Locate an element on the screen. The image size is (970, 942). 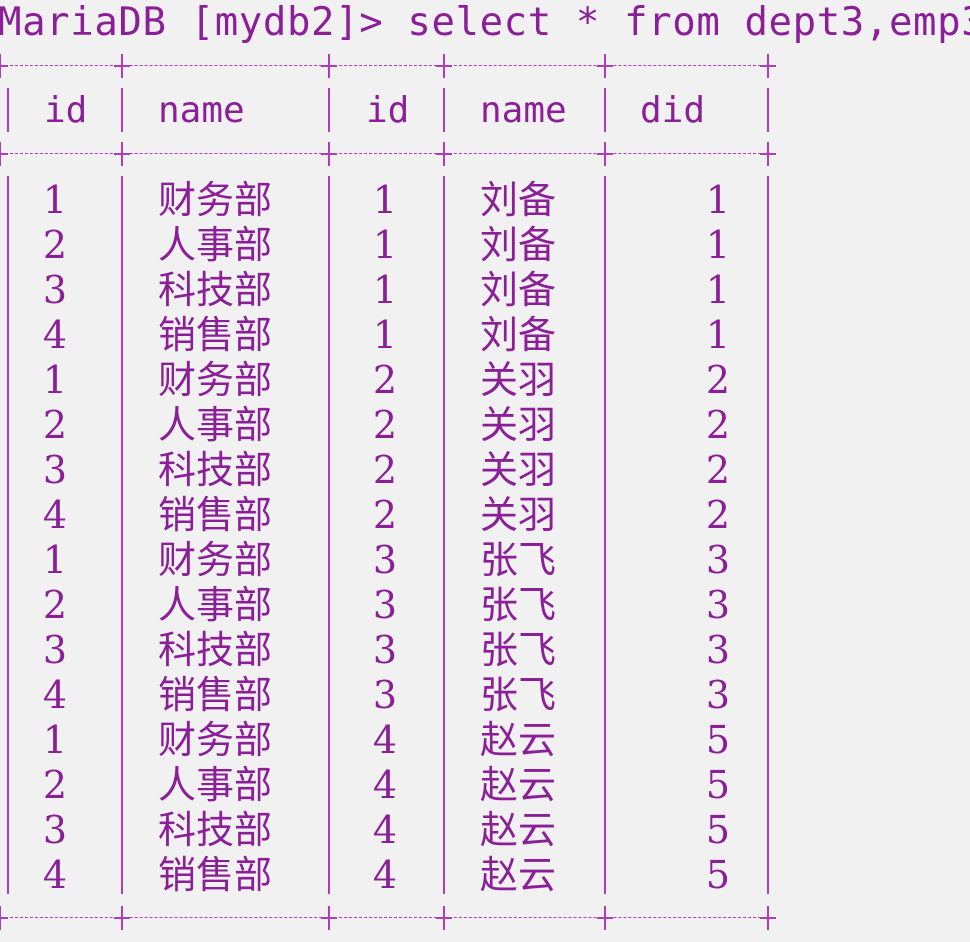
table-row: 1 财务部 3 张飞 3 is located at coordinates (388, 560).